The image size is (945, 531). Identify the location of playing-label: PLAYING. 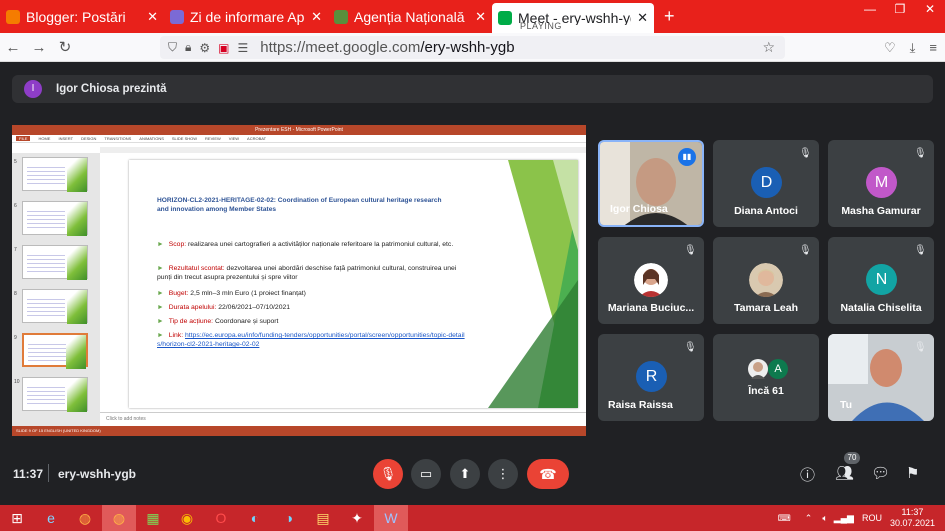
(541, 26).